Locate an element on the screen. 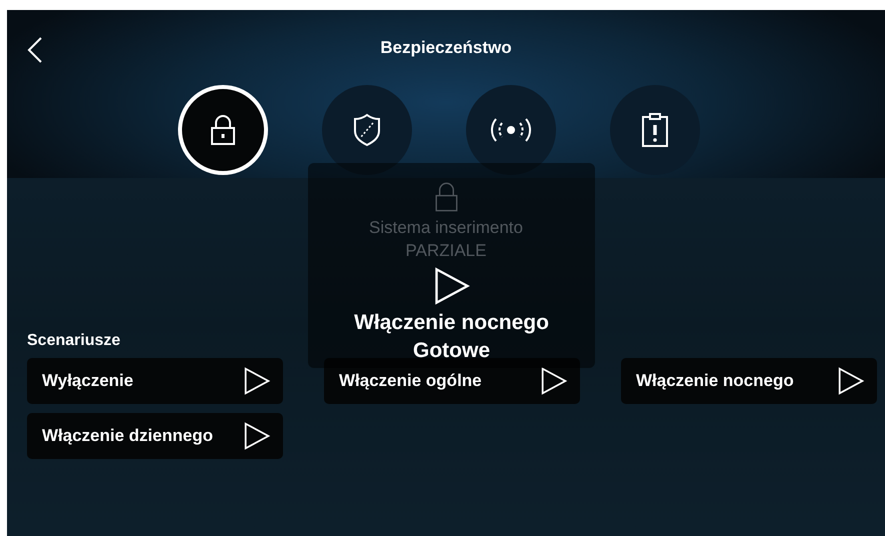  status-text: Sistema inserimento is located at coordinates (445, 228).